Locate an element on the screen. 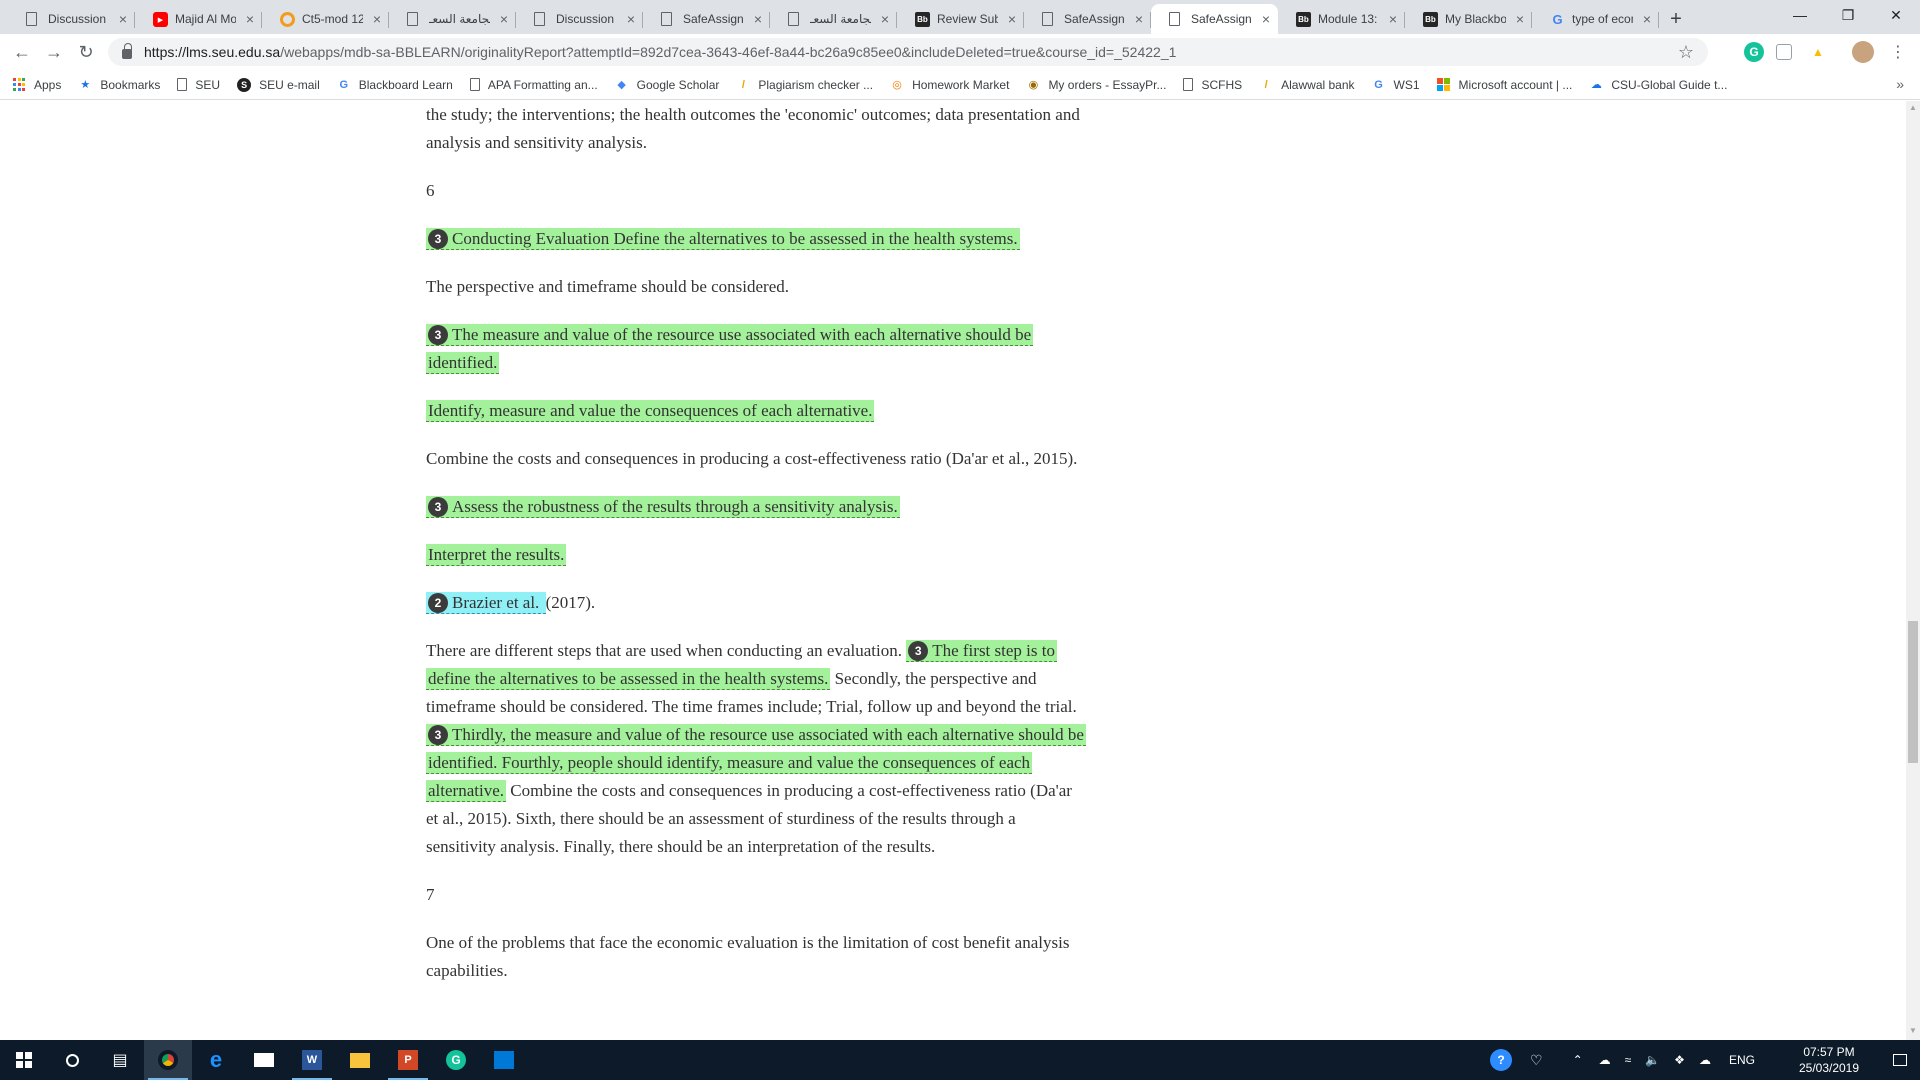 This screenshot has width=1920, height=1080. back-button: ← is located at coordinates (22, 52).